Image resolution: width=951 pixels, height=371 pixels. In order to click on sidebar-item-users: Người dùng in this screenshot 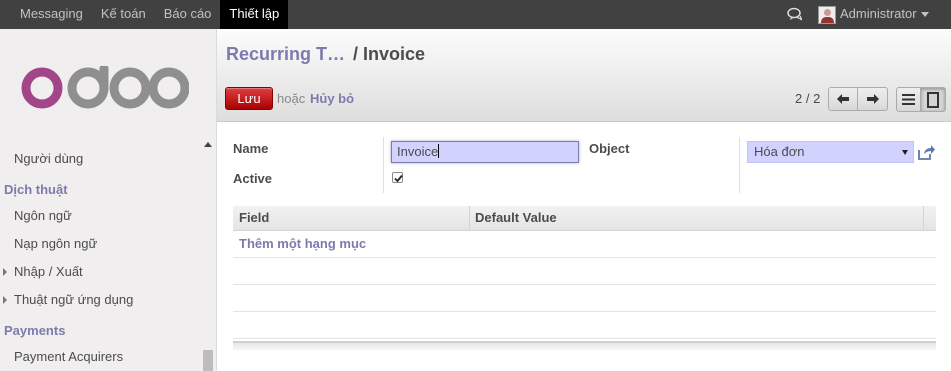, I will do `click(48, 158)`.